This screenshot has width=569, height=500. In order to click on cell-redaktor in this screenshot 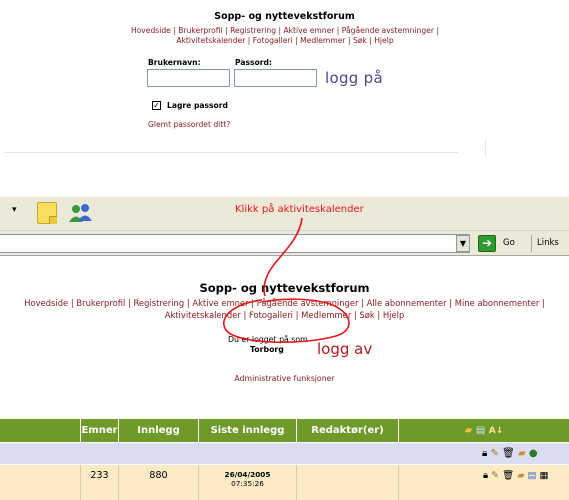, I will do `click(347, 482)`.